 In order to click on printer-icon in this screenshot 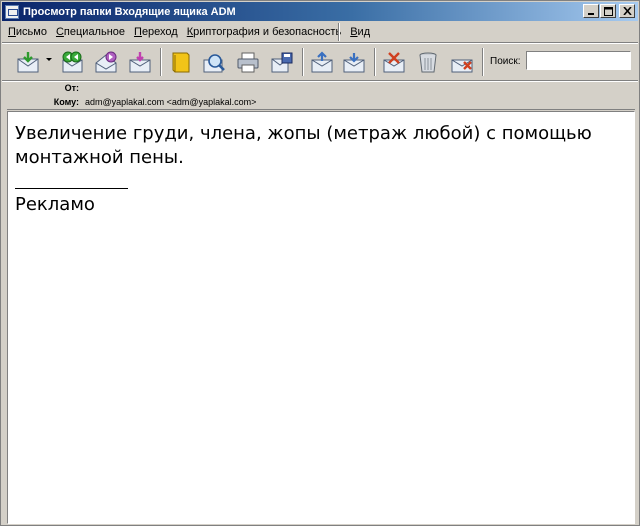, I will do `click(248, 62)`.